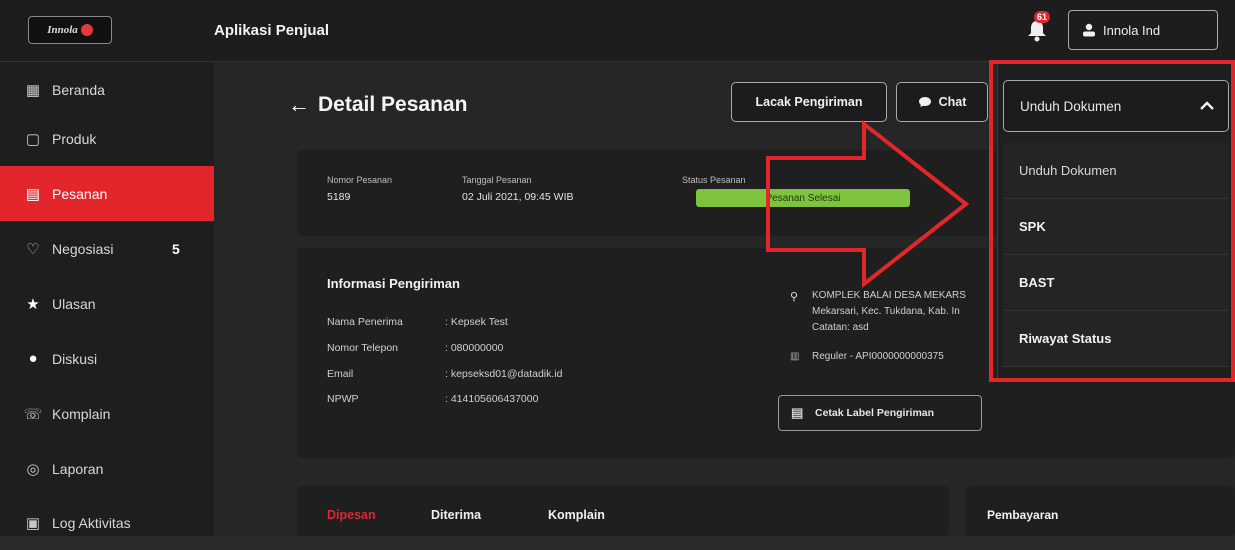 The image size is (1235, 550). Describe the element at coordinates (33, 139) in the screenshot. I see `product-icon: ▢` at that location.